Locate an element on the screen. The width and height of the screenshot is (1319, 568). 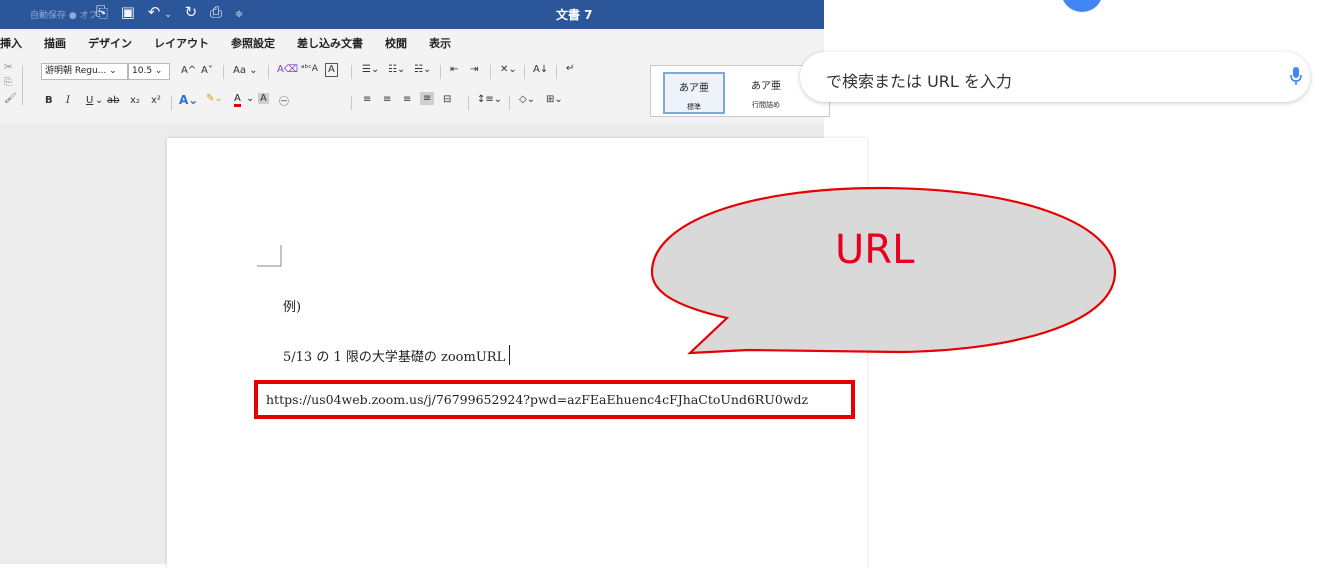
change-case-button: Aa ⌄ is located at coordinates (245, 70).